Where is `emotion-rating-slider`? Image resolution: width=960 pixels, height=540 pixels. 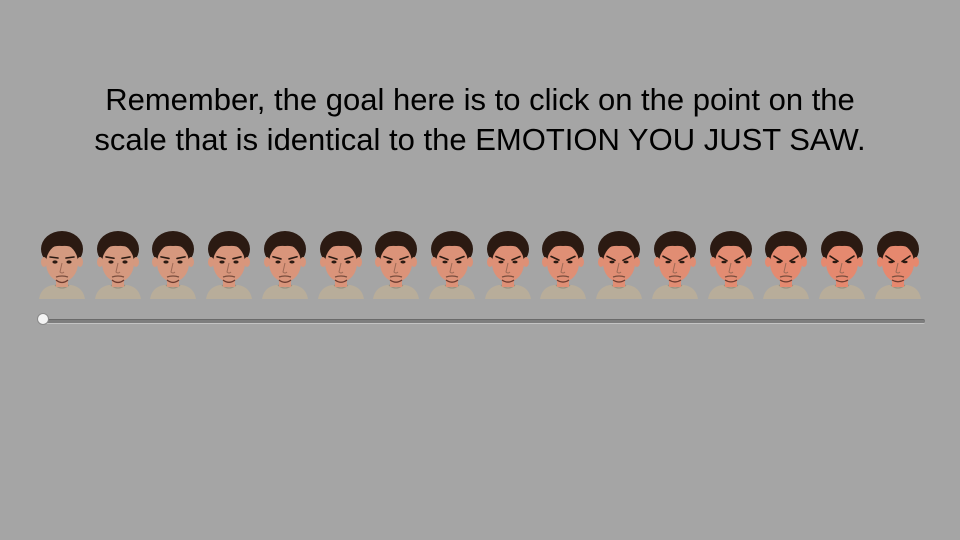
emotion-rating-slider is located at coordinates (481, 321).